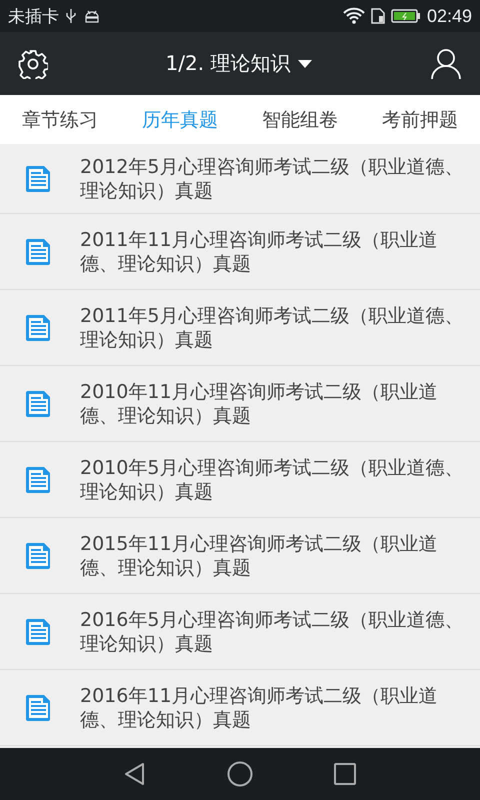 This screenshot has width=480, height=800. I want to click on paper-title: 2016年5月心理咨询师考试二级（职业道德、理论知识）真题, so click(272, 632).